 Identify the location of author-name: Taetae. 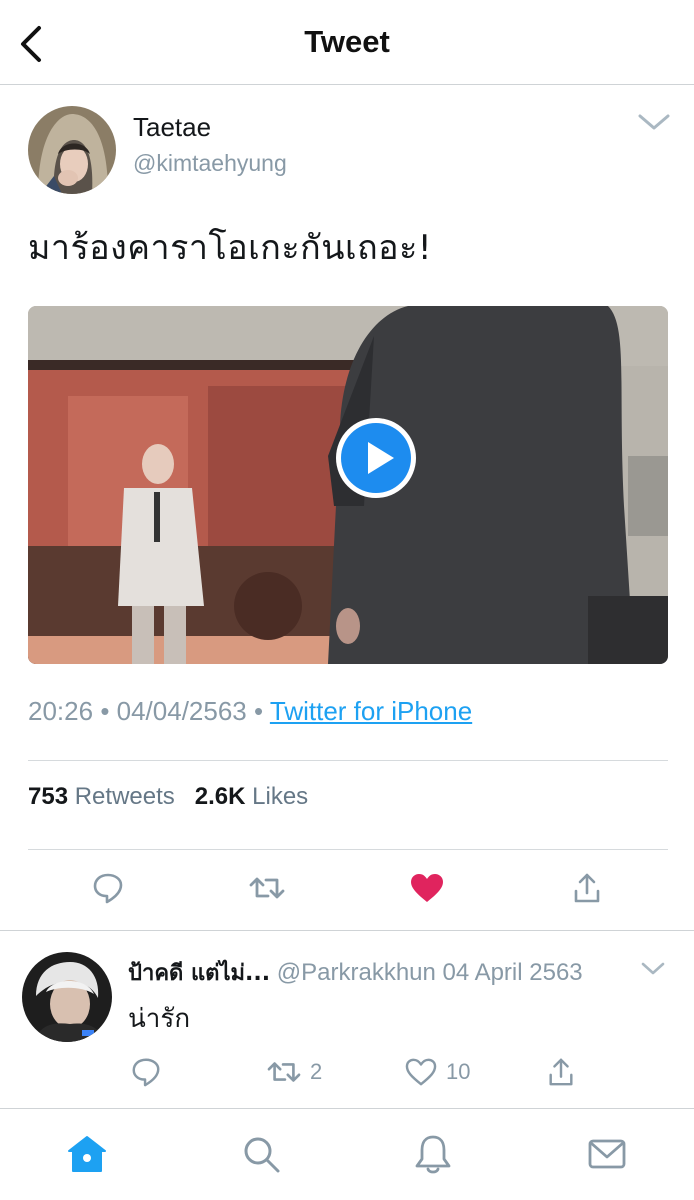
(172, 127).